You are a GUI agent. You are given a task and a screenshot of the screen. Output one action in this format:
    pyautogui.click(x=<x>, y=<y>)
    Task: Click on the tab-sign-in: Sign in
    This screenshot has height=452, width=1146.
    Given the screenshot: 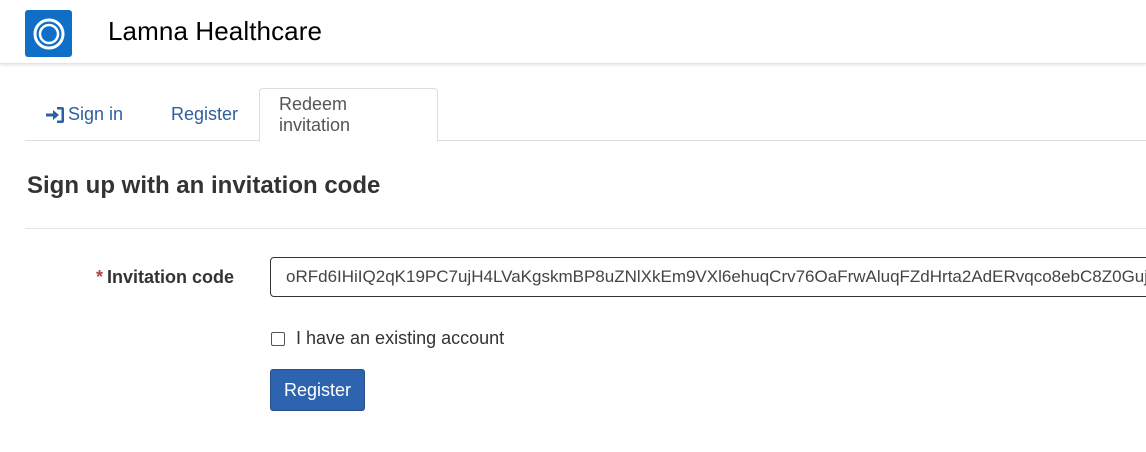 What is the action you would take?
    pyautogui.click(x=84, y=114)
    